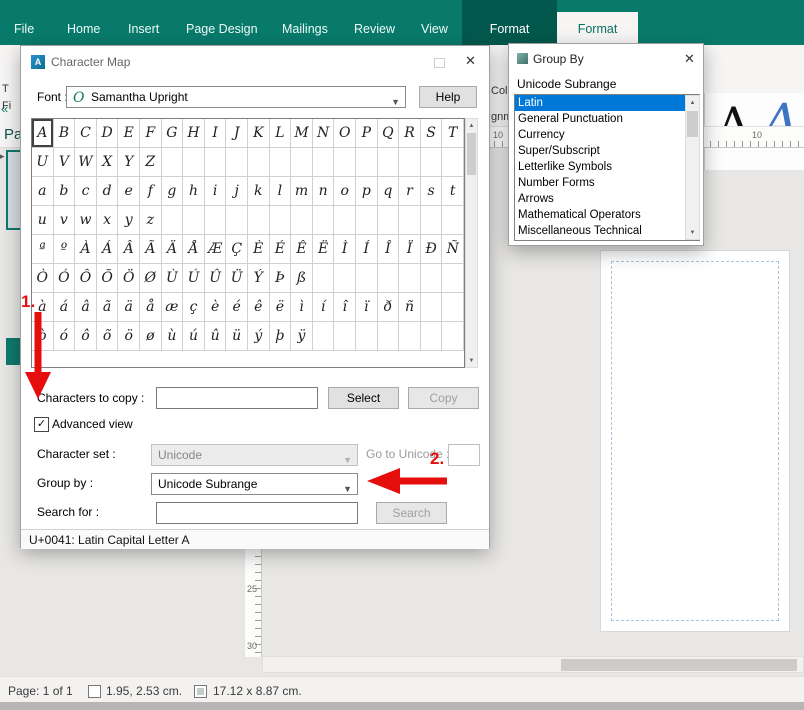 This screenshot has height=710, width=804. What do you see at coordinates (533, 664) in the screenshot?
I see `horizontal-scrollbar` at bounding box center [533, 664].